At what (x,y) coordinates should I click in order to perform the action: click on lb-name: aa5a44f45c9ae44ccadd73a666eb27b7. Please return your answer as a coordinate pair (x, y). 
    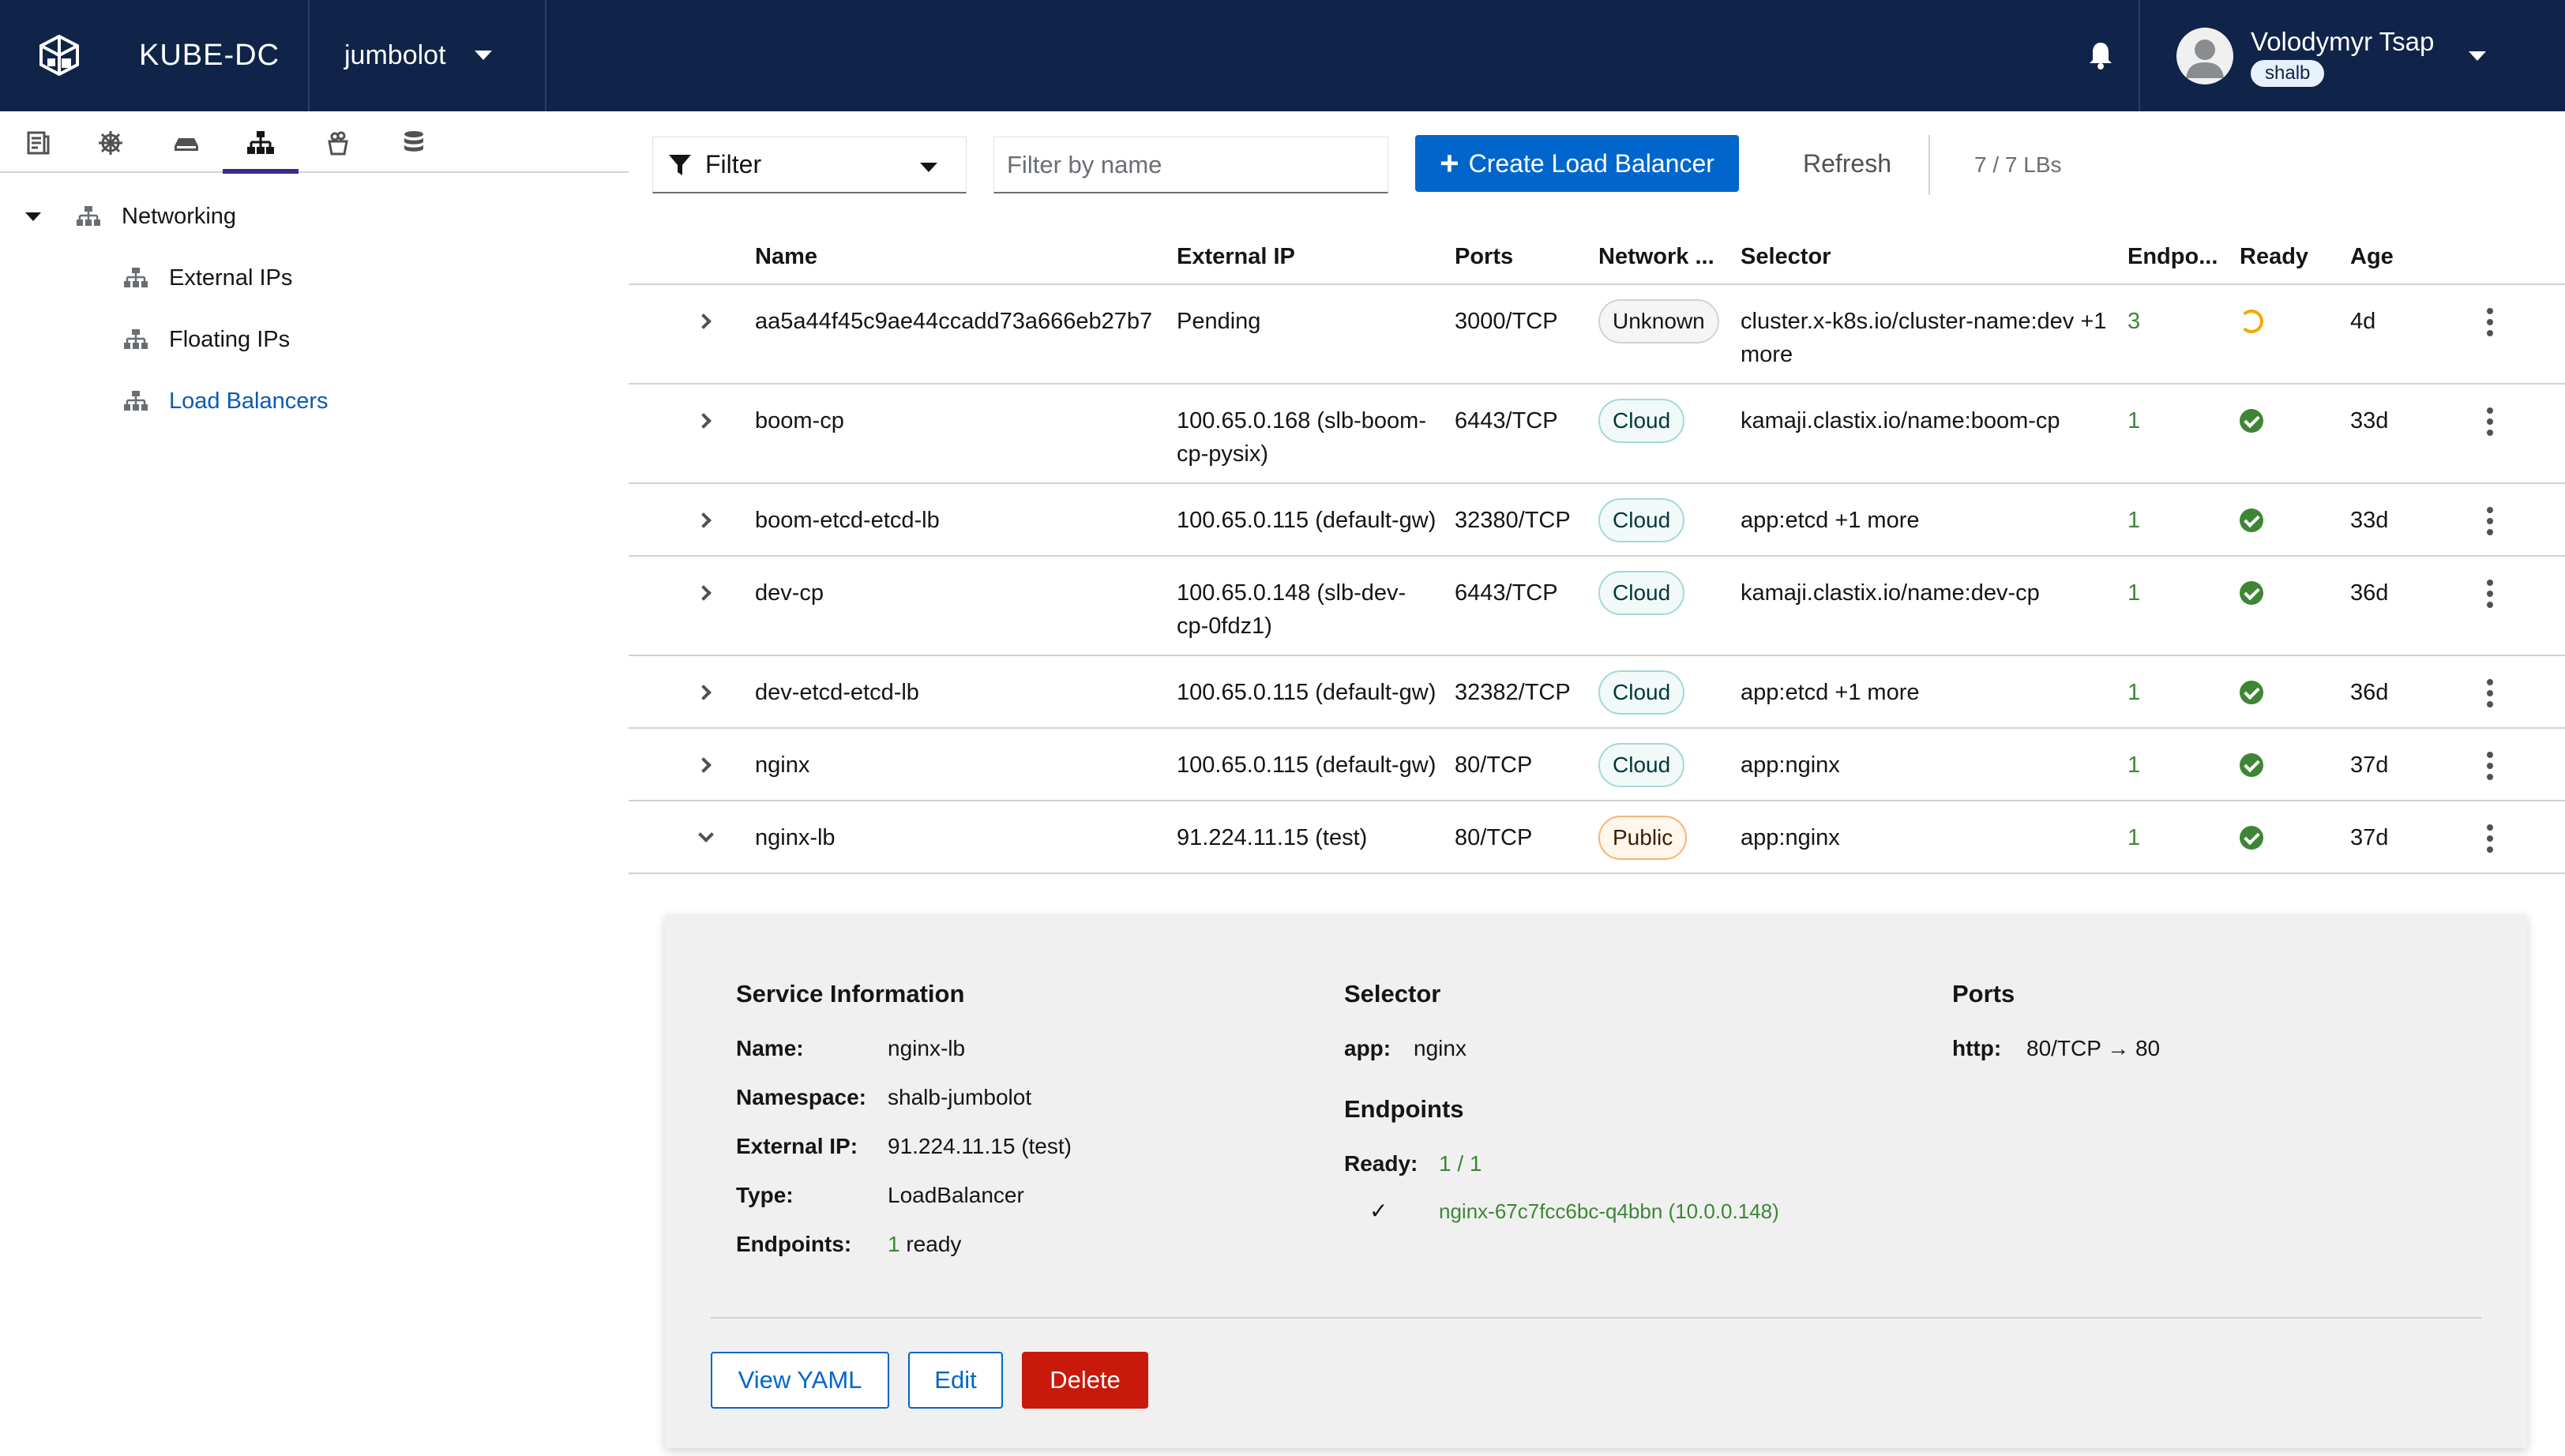
    Looking at the image, I should click on (954, 321).